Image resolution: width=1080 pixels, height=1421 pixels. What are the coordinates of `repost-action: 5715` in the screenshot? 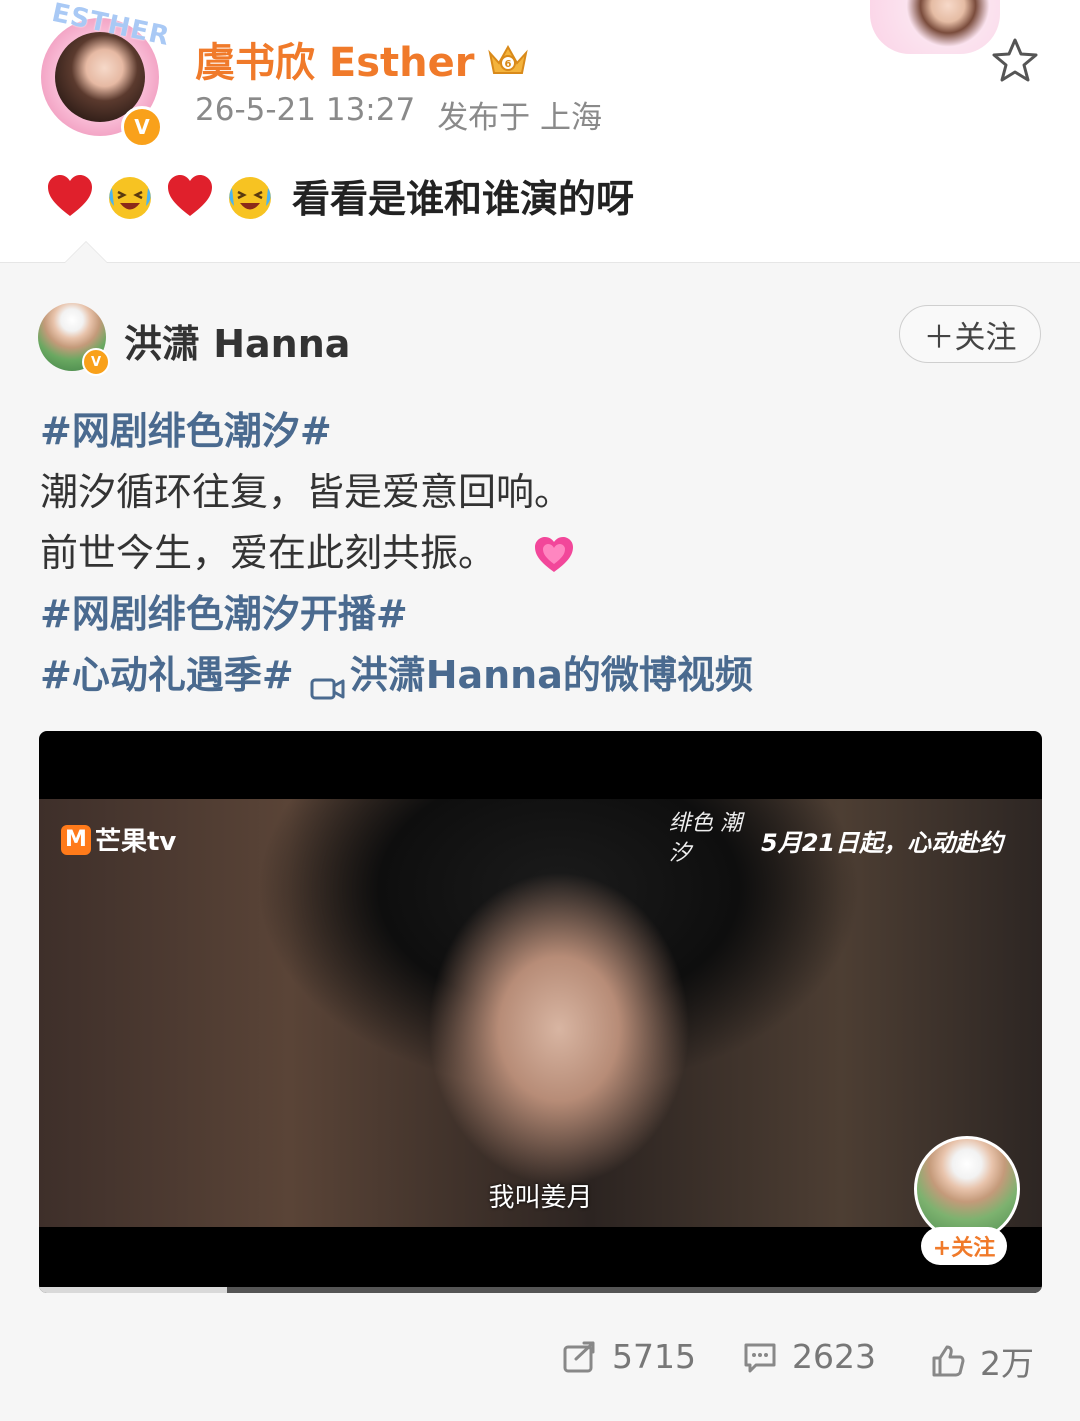 It's located at (629, 1356).